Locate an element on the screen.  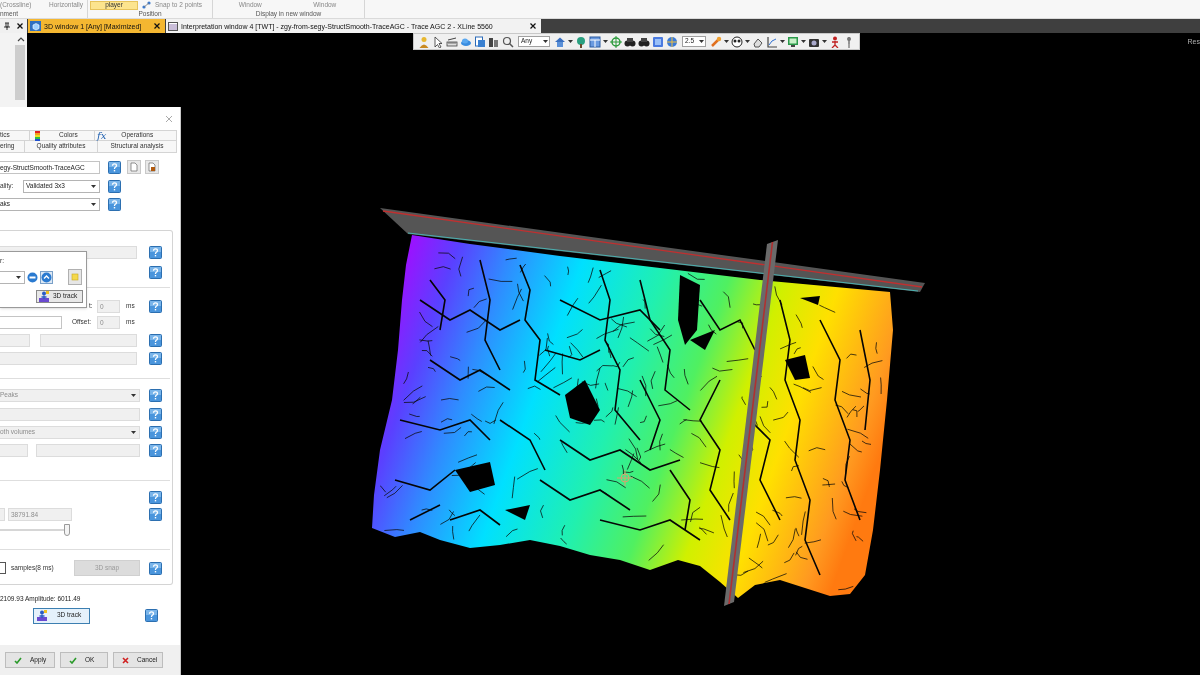
scroll-up-icon is located at coordinates (21, 39).